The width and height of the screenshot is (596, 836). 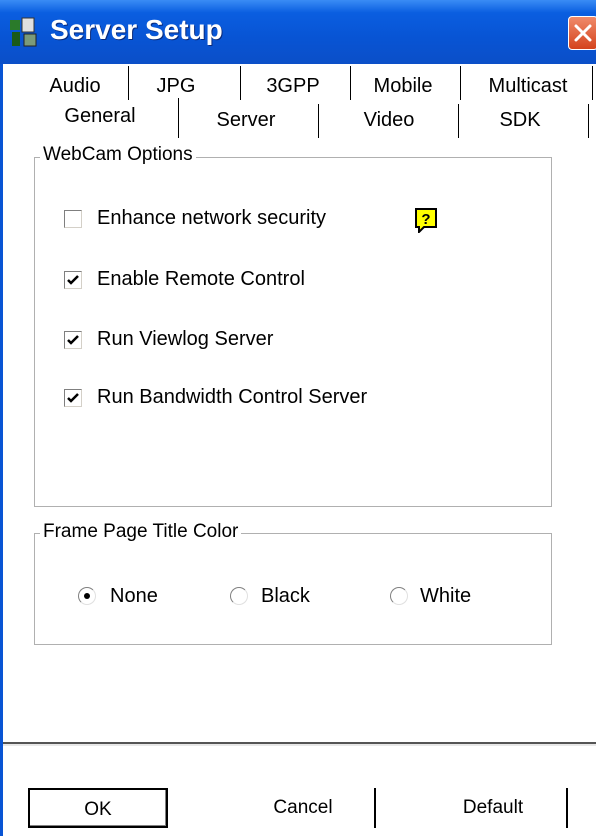 I want to click on tab-sdk: SDK, so click(x=520, y=120).